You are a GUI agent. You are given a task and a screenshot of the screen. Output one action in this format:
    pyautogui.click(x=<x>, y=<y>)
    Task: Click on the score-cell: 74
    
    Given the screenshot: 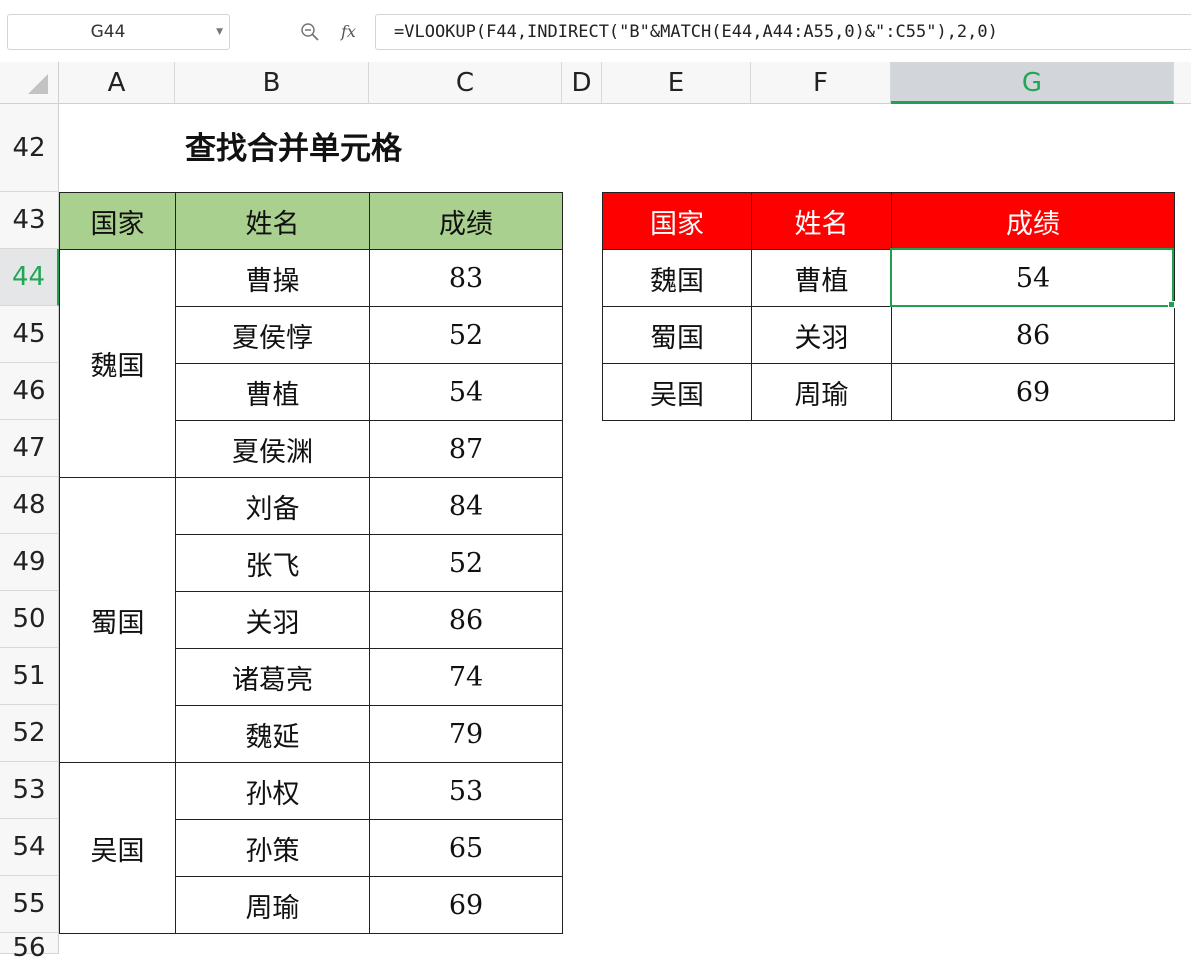 What is the action you would take?
    pyautogui.click(x=466, y=677)
    